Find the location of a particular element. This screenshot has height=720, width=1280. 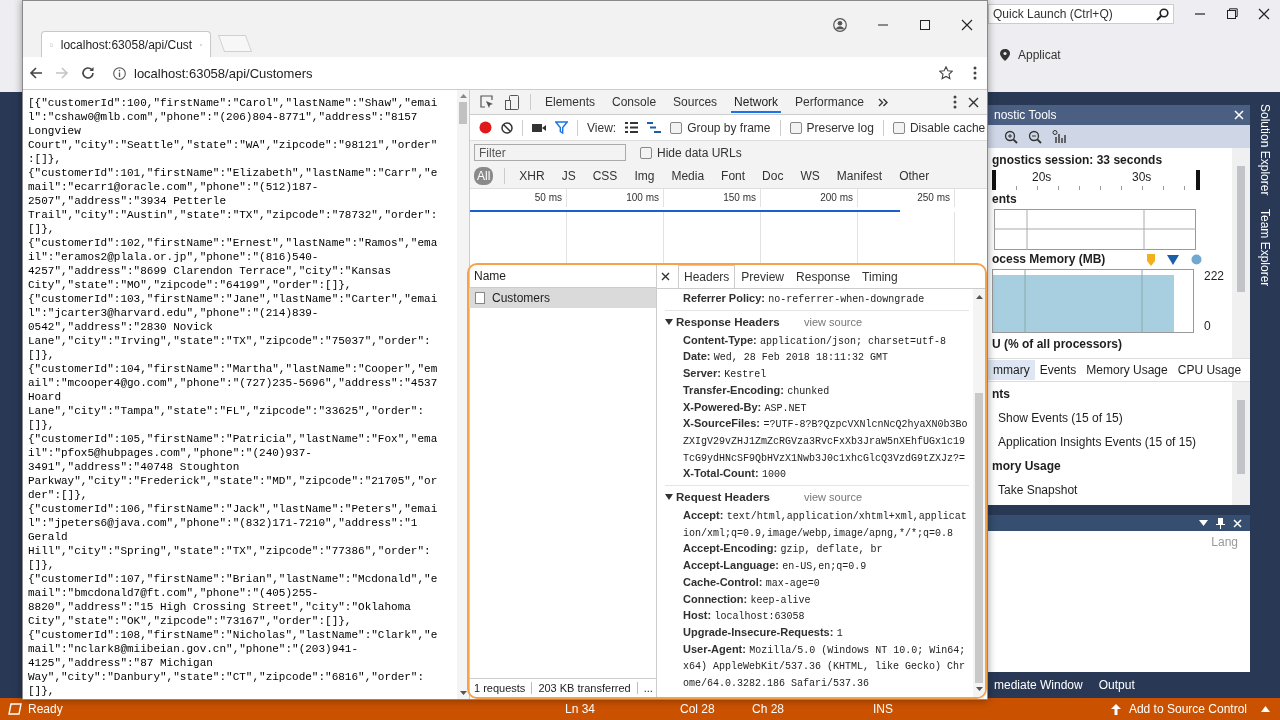

column-header: Lang is located at coordinates (1224, 542).